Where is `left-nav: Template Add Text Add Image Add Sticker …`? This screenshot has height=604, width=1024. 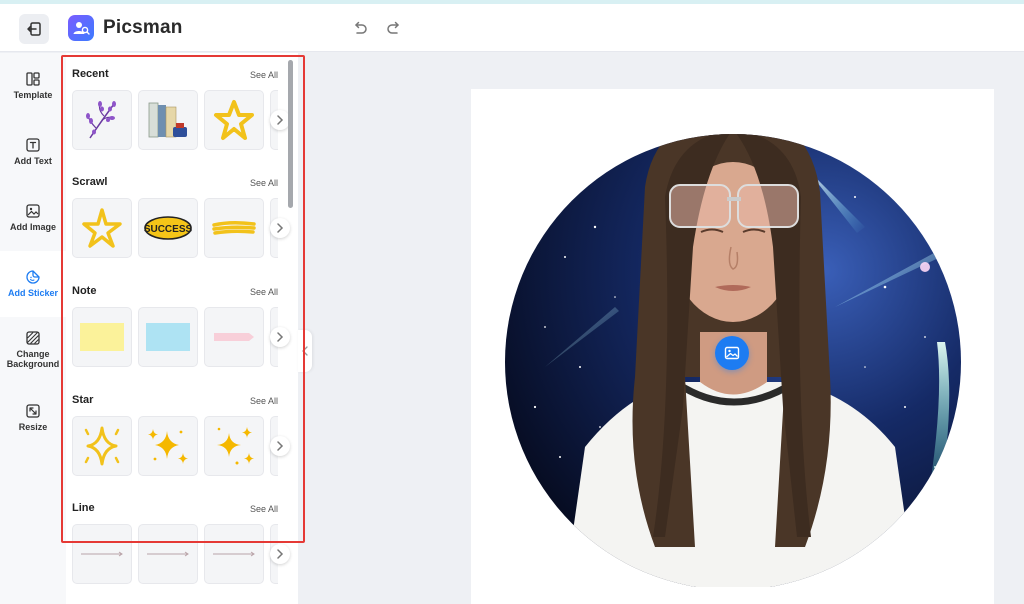
left-nav: Template Add Text Add Image Add Sticker … is located at coordinates (33, 328).